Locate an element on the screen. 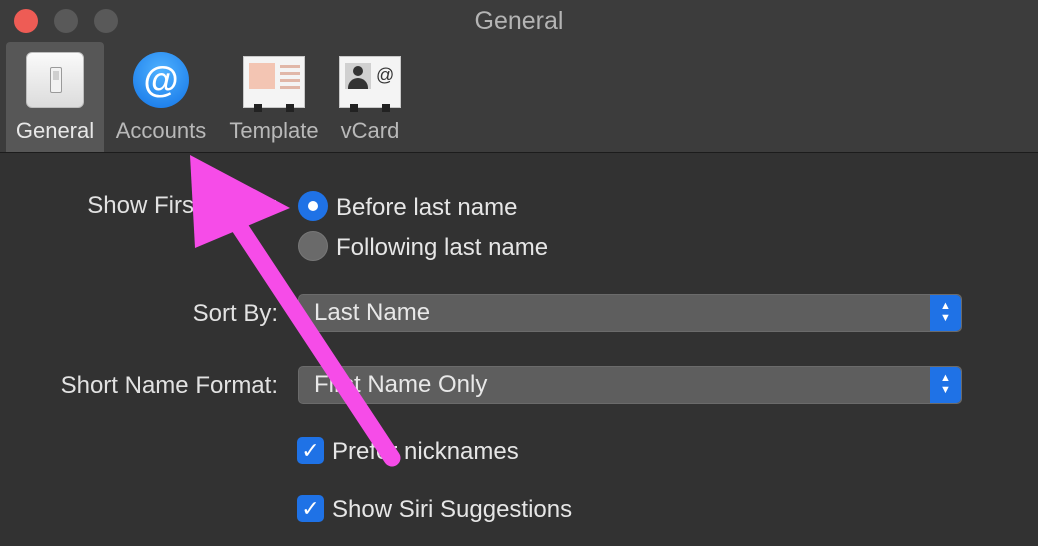 The image size is (1038, 546). at-icon: @ is located at coordinates (161, 80).